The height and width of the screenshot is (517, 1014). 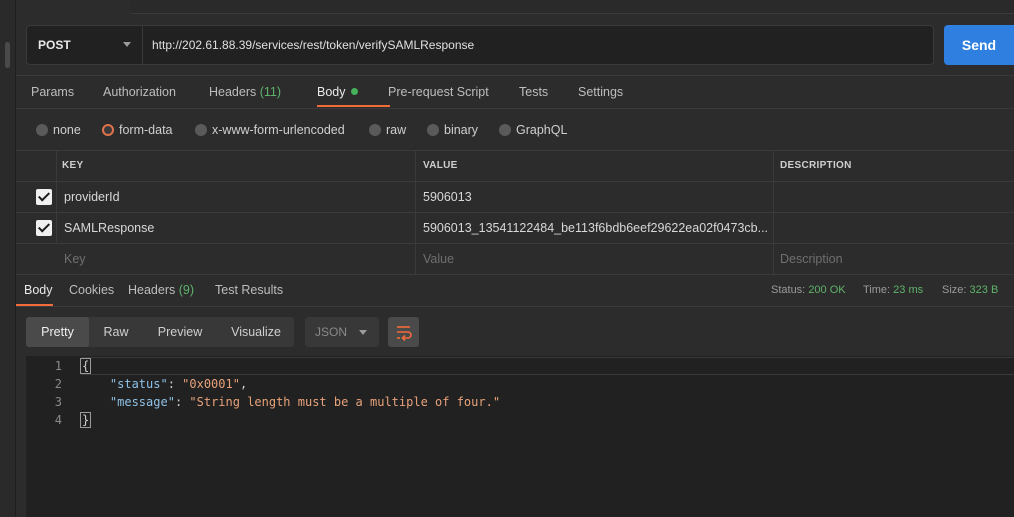 I want to click on view-mode-group: Pretty Raw Preview Visualize, so click(x=160, y=332).